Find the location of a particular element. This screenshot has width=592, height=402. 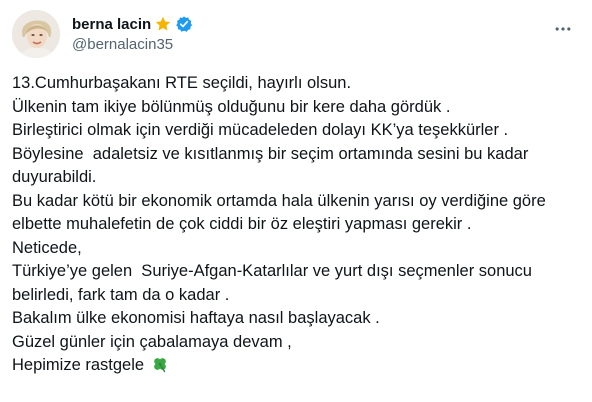

ellipsis-icon is located at coordinates (563, 29).